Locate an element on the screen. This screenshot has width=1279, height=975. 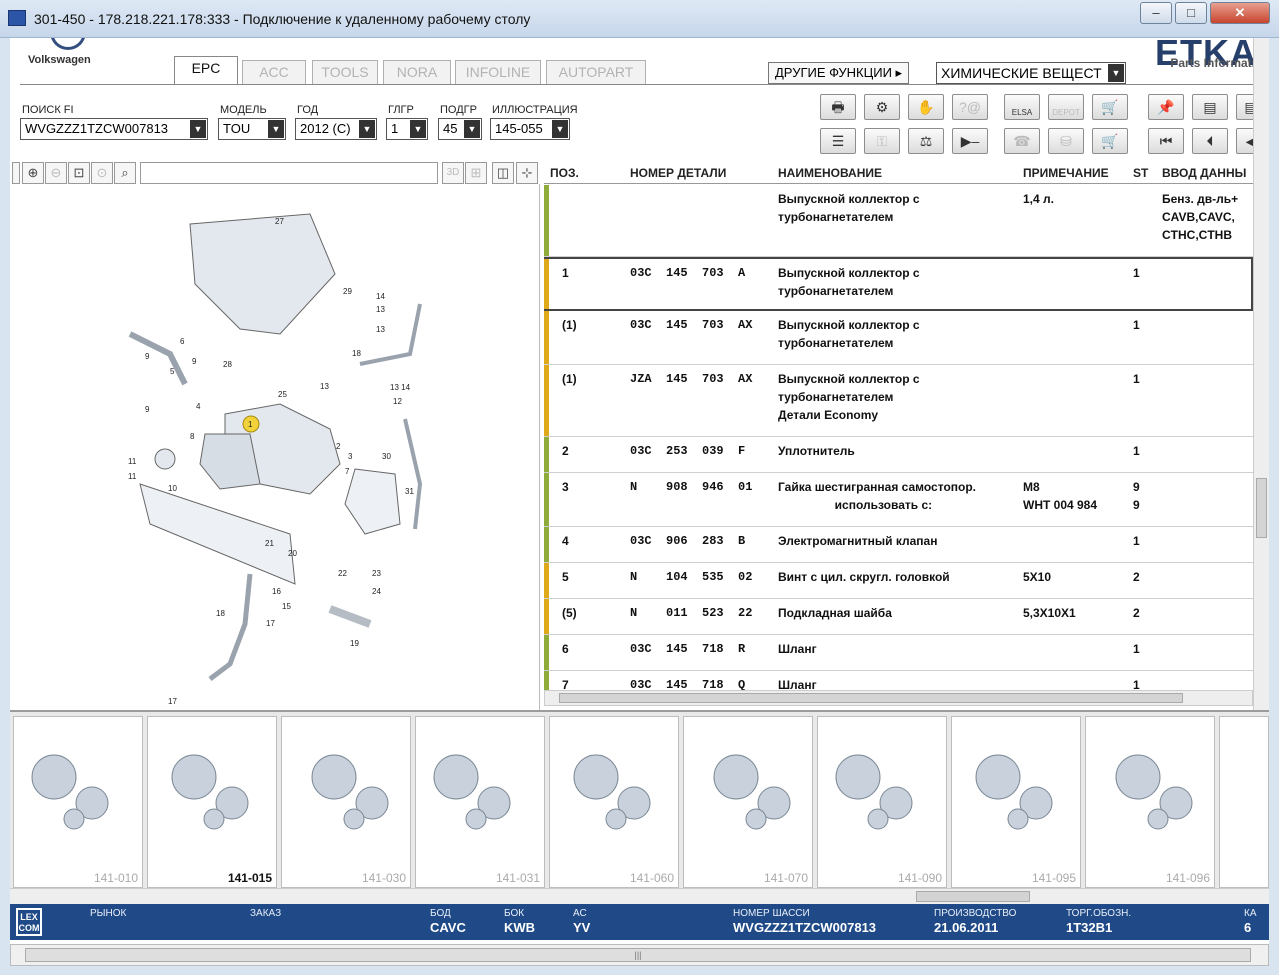
col-note: ПРИМЕЧАНИЕ is located at coordinates (1066, 173).